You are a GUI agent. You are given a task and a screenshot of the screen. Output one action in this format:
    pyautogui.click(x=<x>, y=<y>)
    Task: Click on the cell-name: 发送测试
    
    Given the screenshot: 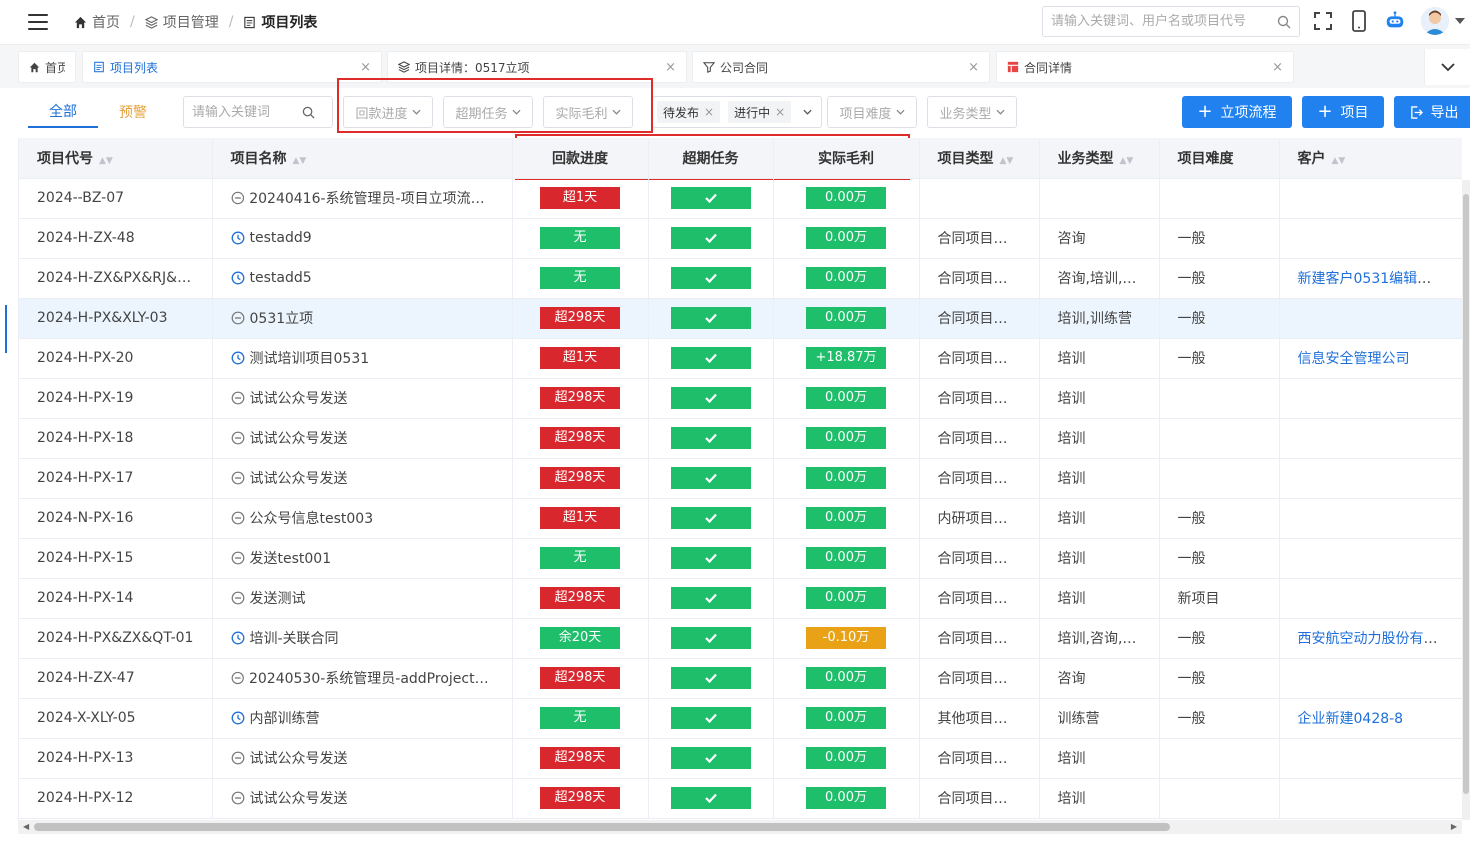 What is the action you would take?
    pyautogui.click(x=362, y=598)
    